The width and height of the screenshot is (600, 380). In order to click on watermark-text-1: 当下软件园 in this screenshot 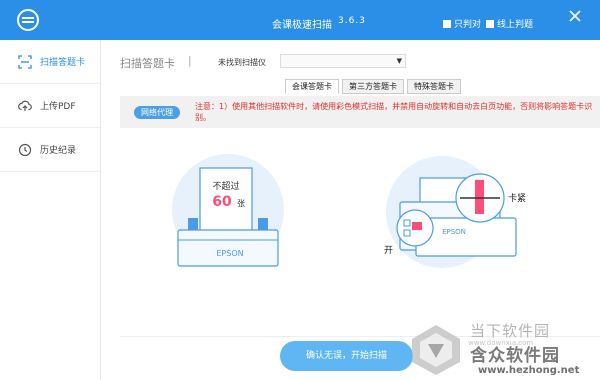, I will do `click(510, 331)`.